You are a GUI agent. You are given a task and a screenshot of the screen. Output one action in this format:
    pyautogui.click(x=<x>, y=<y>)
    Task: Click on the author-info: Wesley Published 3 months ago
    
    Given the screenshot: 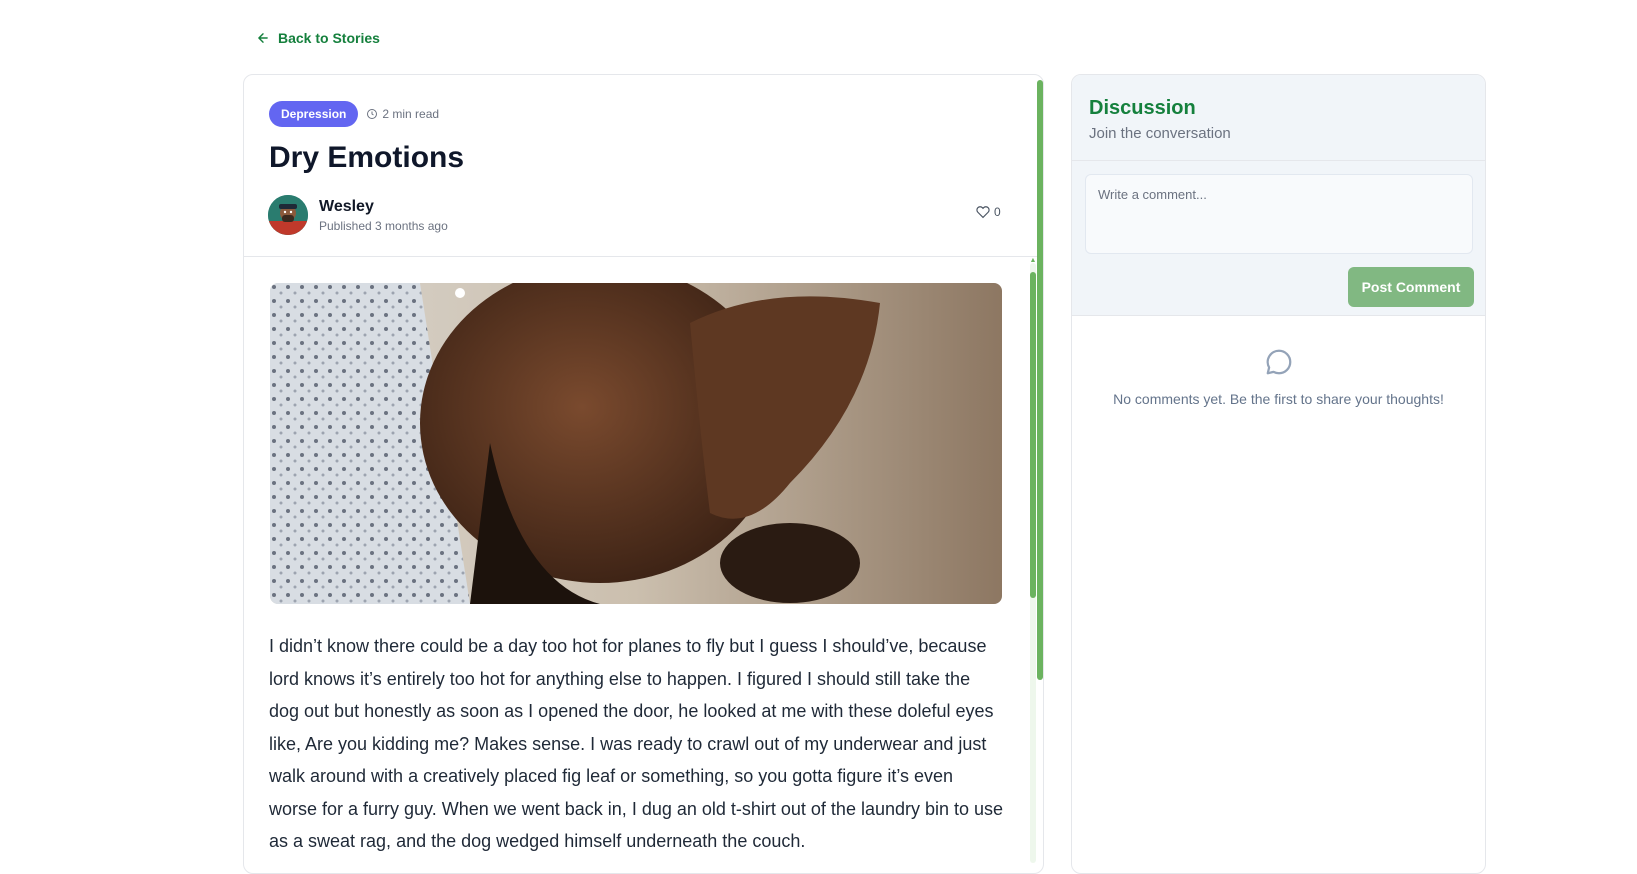 What is the action you would take?
    pyautogui.click(x=383, y=215)
    